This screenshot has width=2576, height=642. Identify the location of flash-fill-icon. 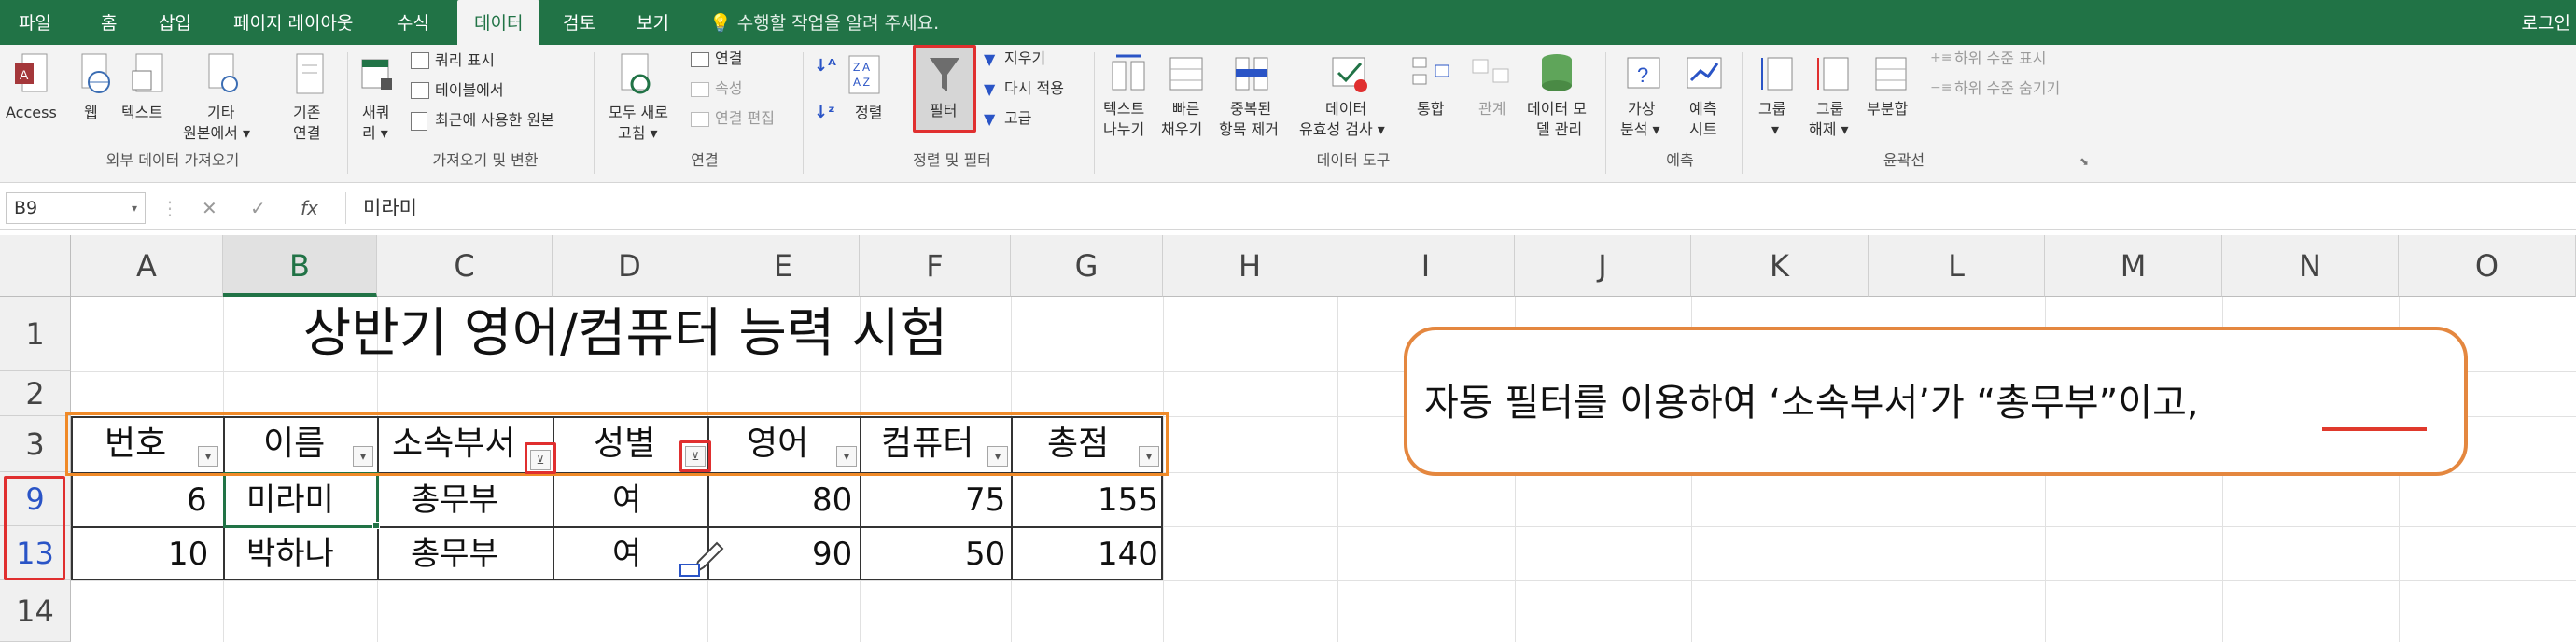
(1186, 74).